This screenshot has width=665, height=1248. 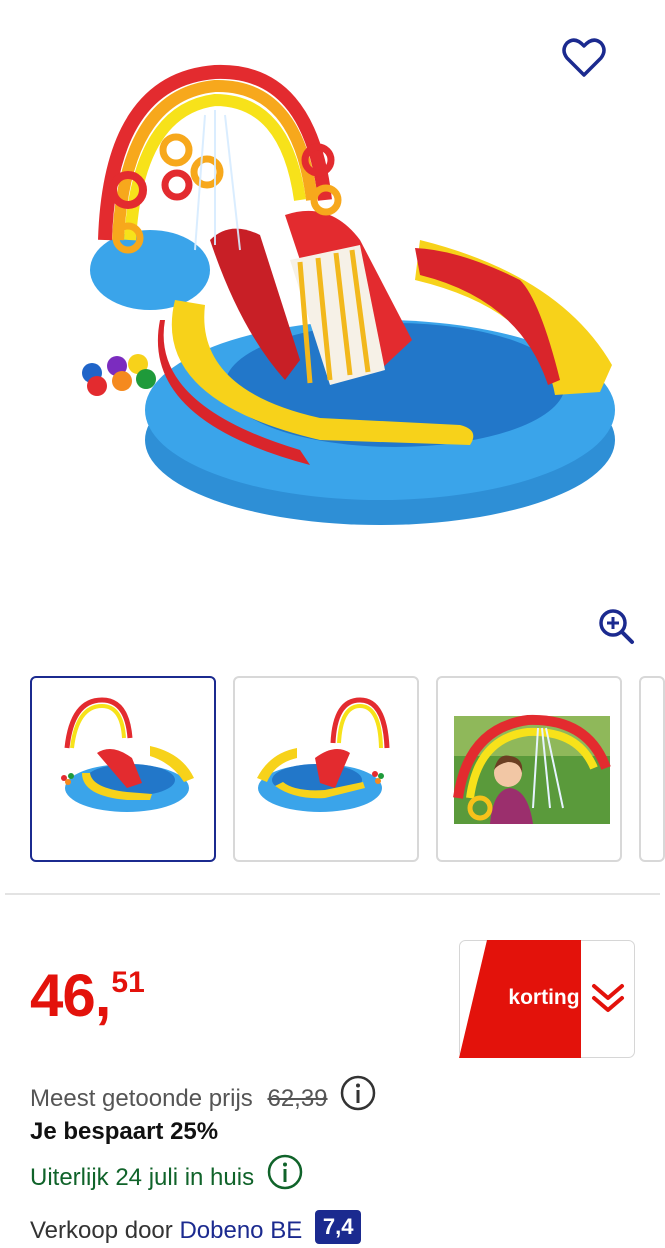 What do you see at coordinates (616, 626) in the screenshot?
I see `zoom-in-icon` at bounding box center [616, 626].